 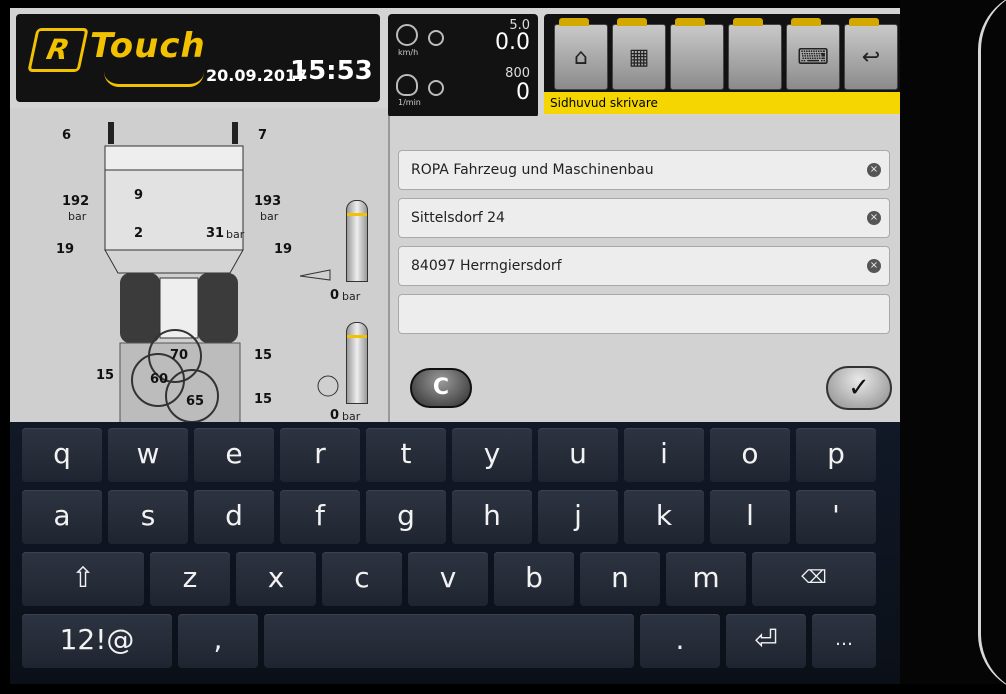 What do you see at coordinates (664, 455) in the screenshot?
I see `key-i: i` at bounding box center [664, 455].